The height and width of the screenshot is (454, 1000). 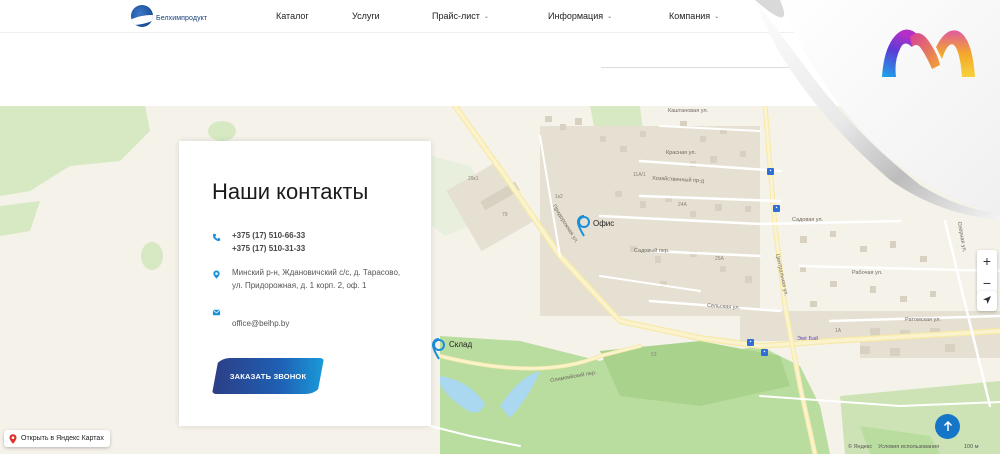 I want to click on divider-line, so click(x=701, y=67).